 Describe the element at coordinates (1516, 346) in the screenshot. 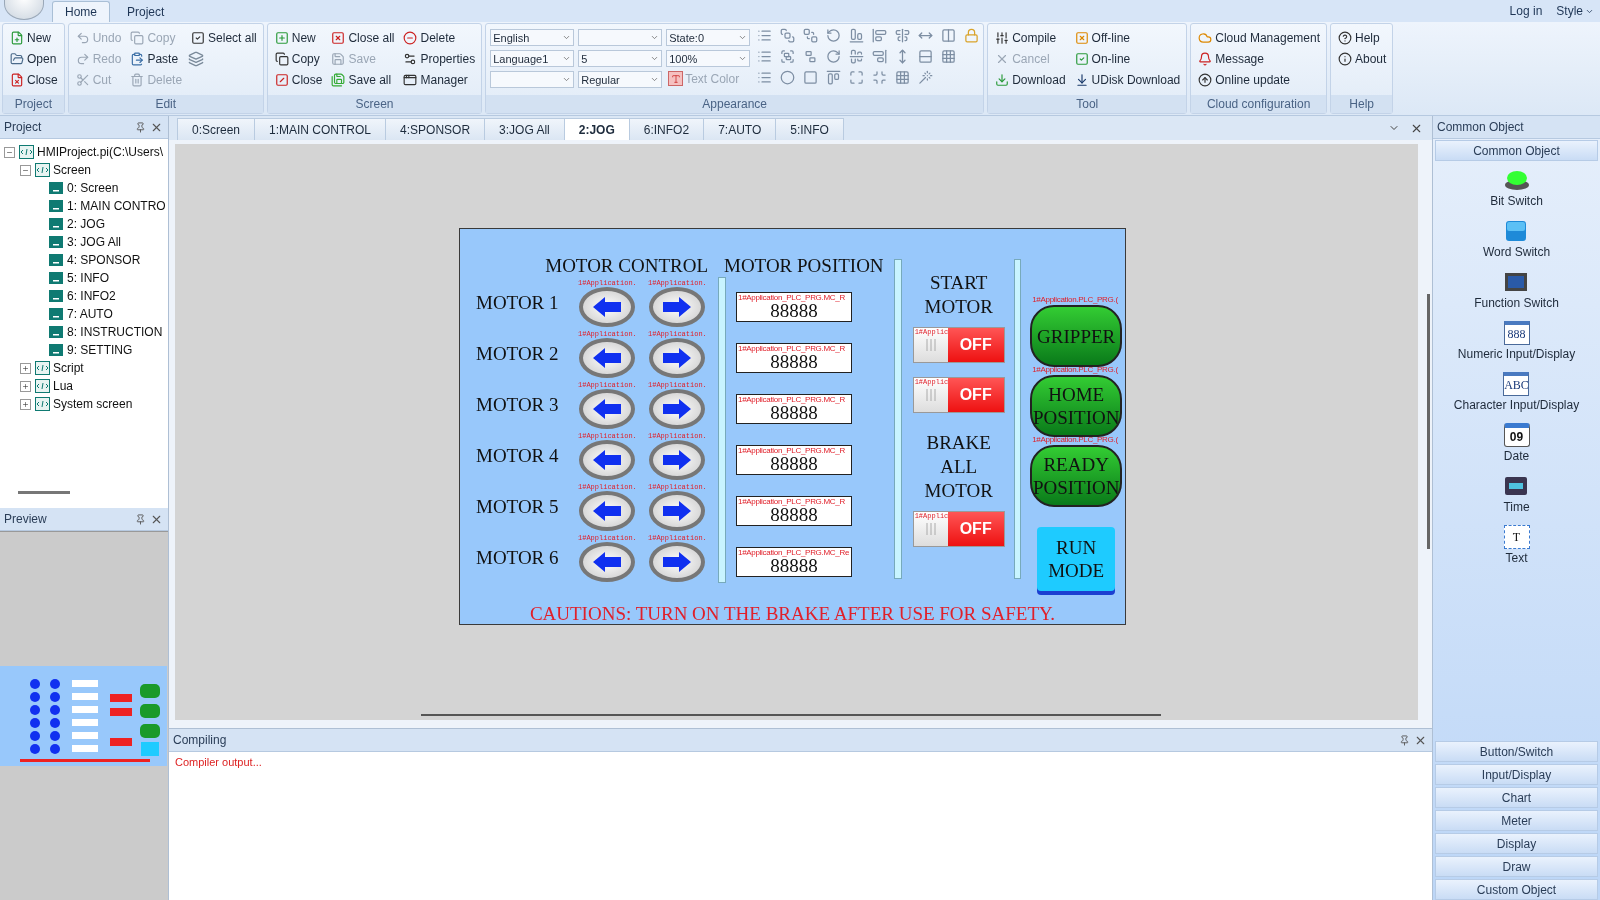

I see `object-item: 888 Numeric Input/Display` at that location.